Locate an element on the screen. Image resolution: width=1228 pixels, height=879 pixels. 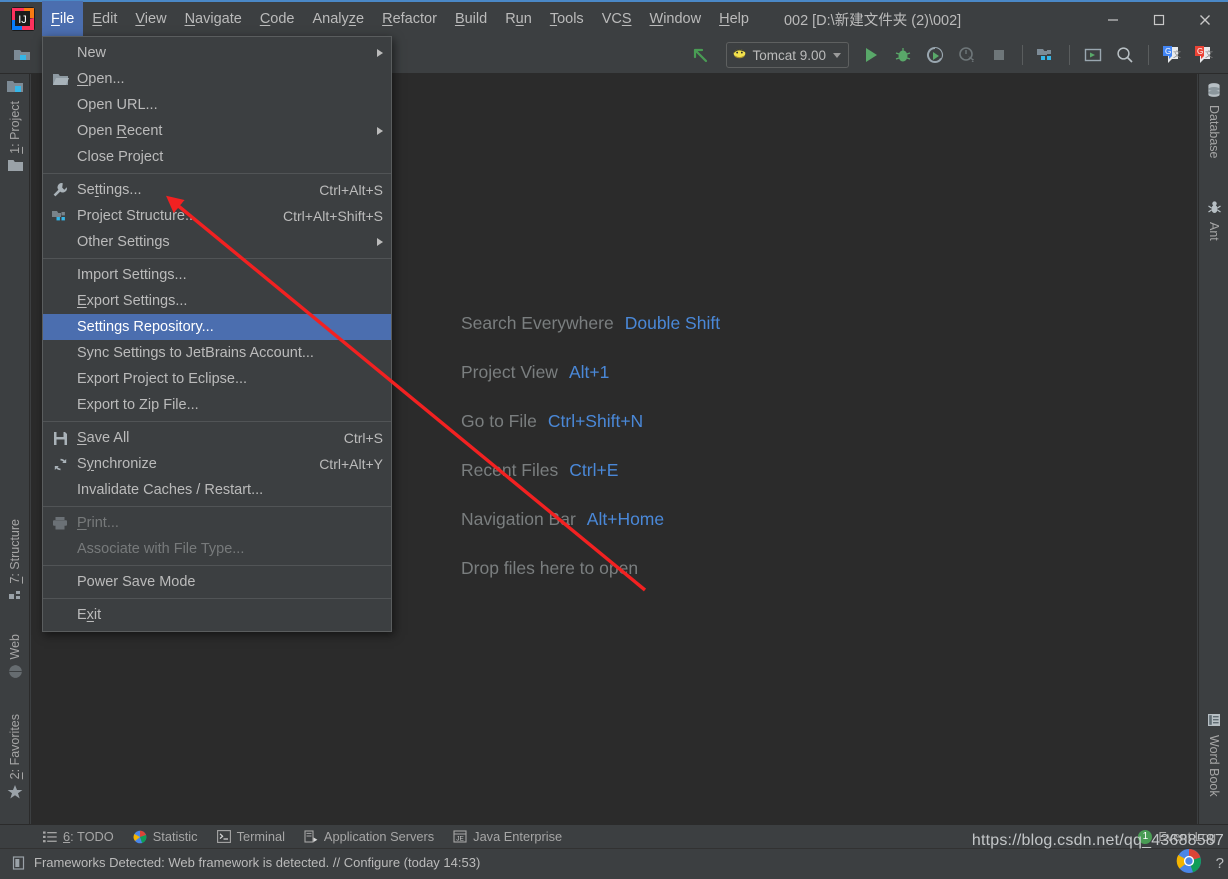
menu-view: View is located at coordinates (150, 19).